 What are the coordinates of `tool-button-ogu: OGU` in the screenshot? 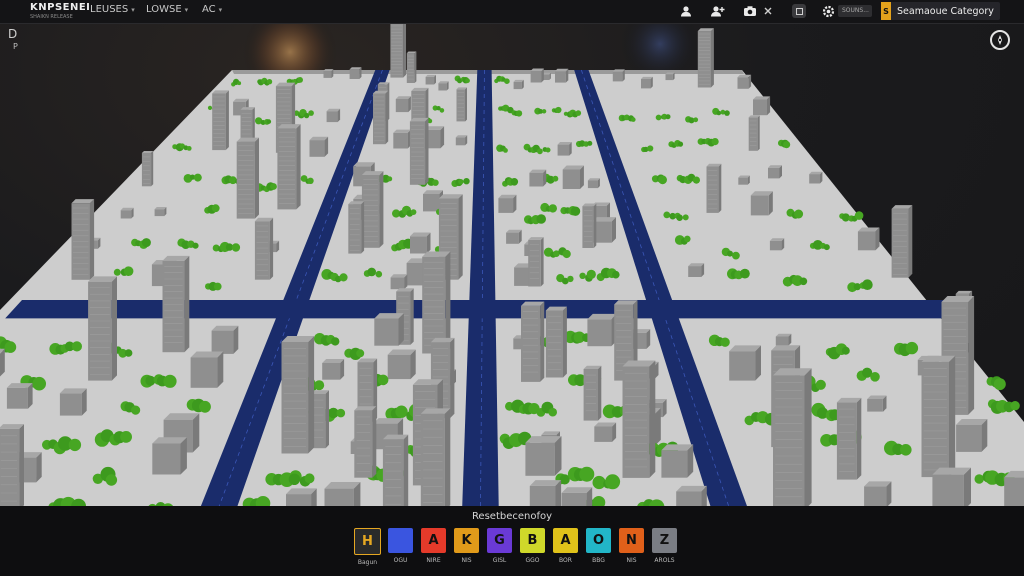 It's located at (400, 547).